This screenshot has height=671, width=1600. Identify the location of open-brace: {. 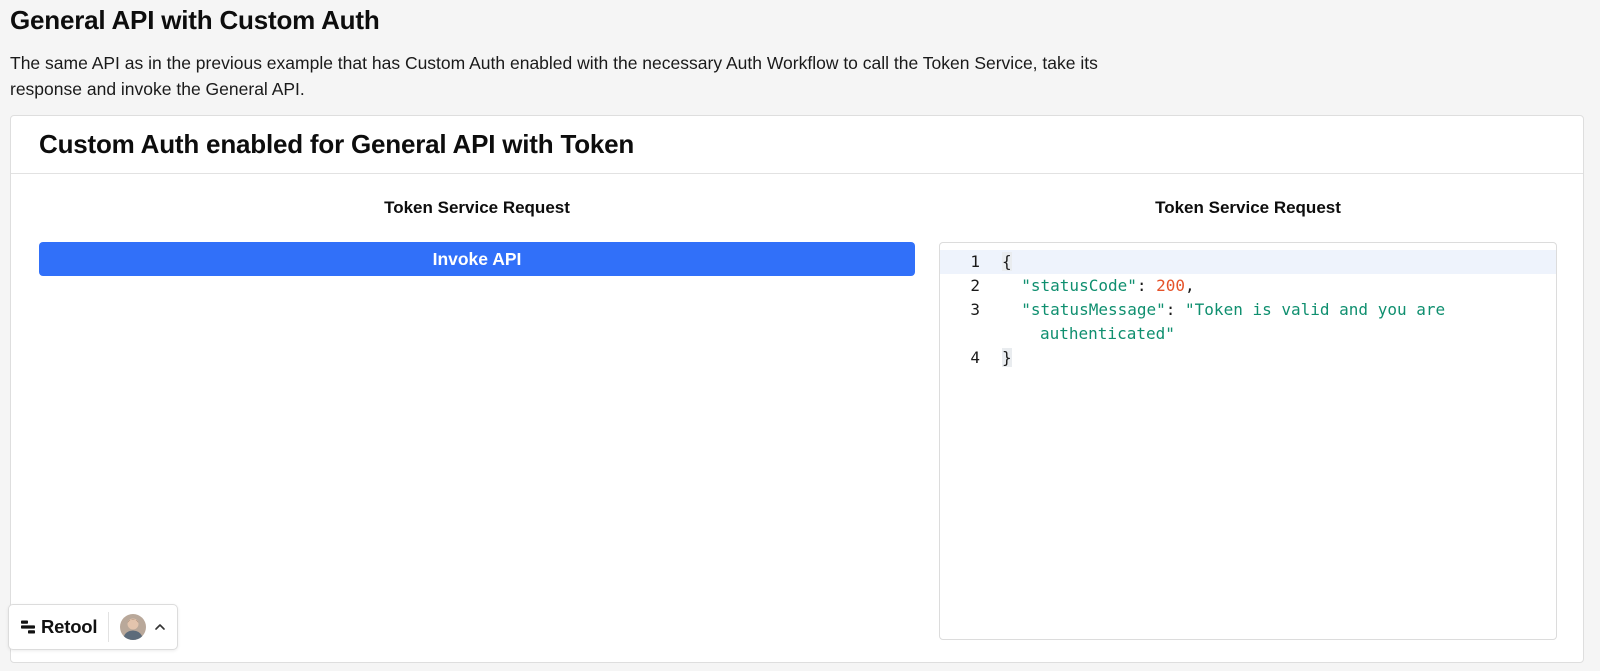
(1007, 261).